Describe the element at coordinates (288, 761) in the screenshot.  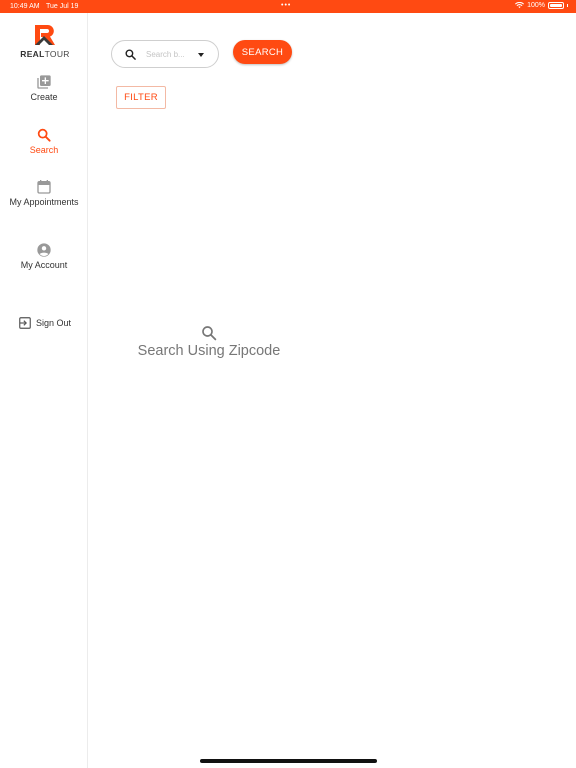
I see `home-indicator` at that location.